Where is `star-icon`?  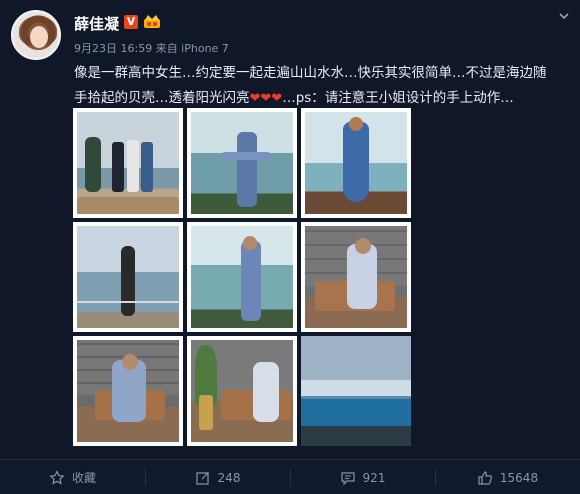 star-icon is located at coordinates (57, 477).